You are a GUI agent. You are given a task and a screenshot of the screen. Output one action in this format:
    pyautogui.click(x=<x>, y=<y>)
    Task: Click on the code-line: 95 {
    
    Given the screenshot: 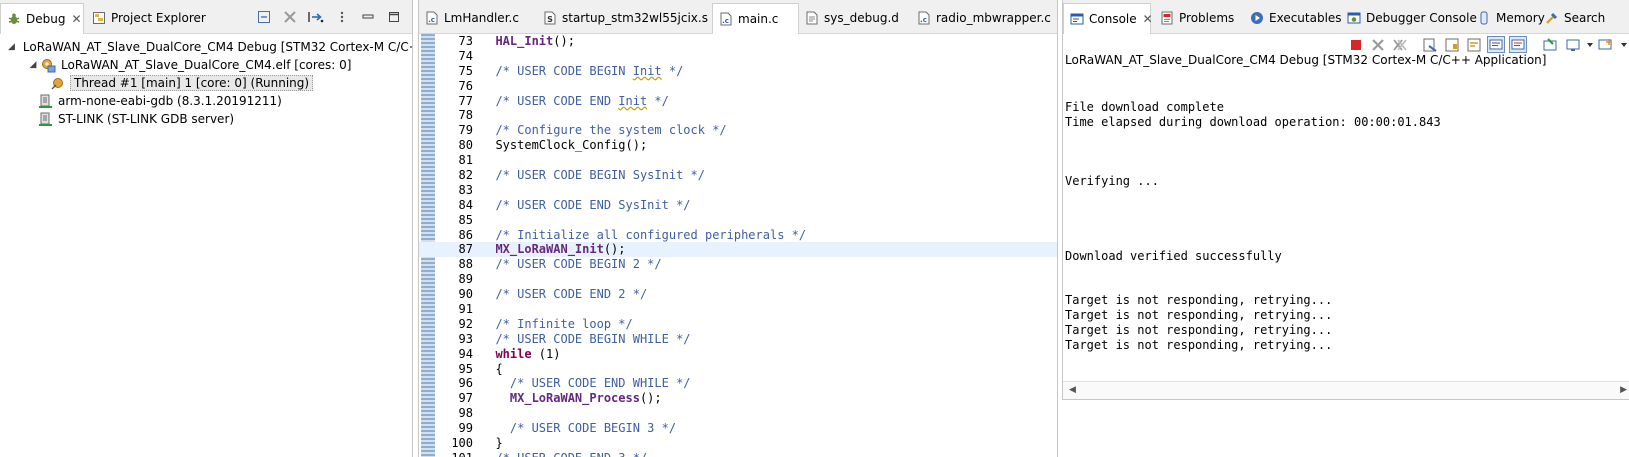 What is the action you would take?
    pyautogui.click(x=738, y=369)
    